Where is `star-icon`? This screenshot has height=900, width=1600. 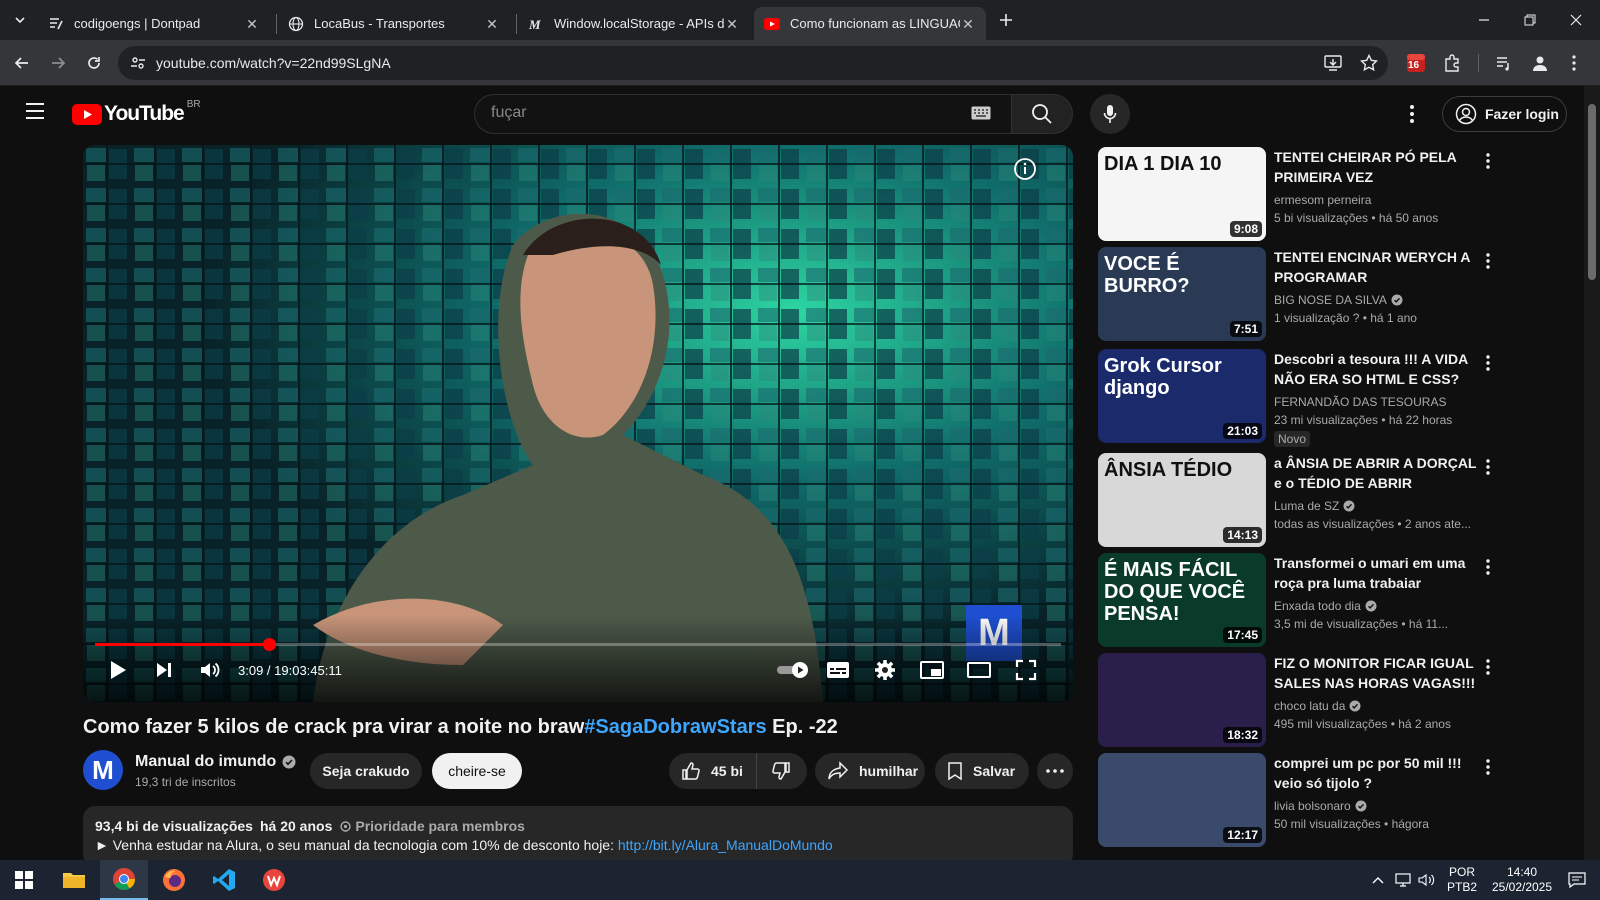 star-icon is located at coordinates (1369, 63).